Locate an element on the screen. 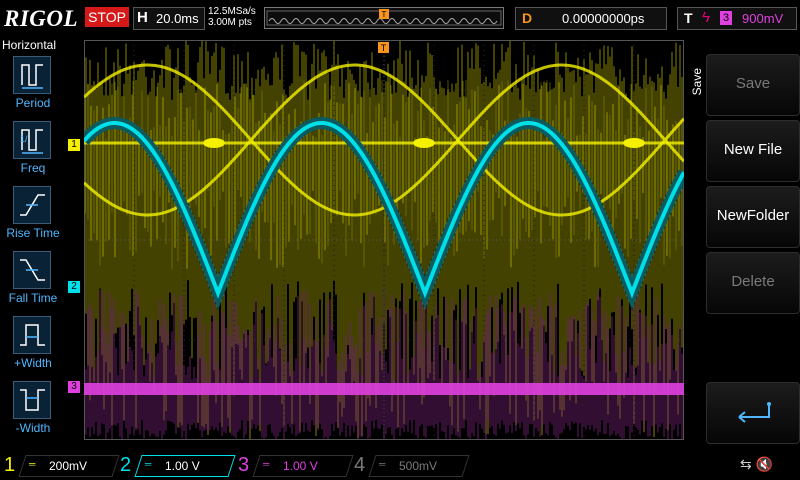 This screenshot has height=480, width=800. save-menu-title: Save is located at coordinates (697, 82).